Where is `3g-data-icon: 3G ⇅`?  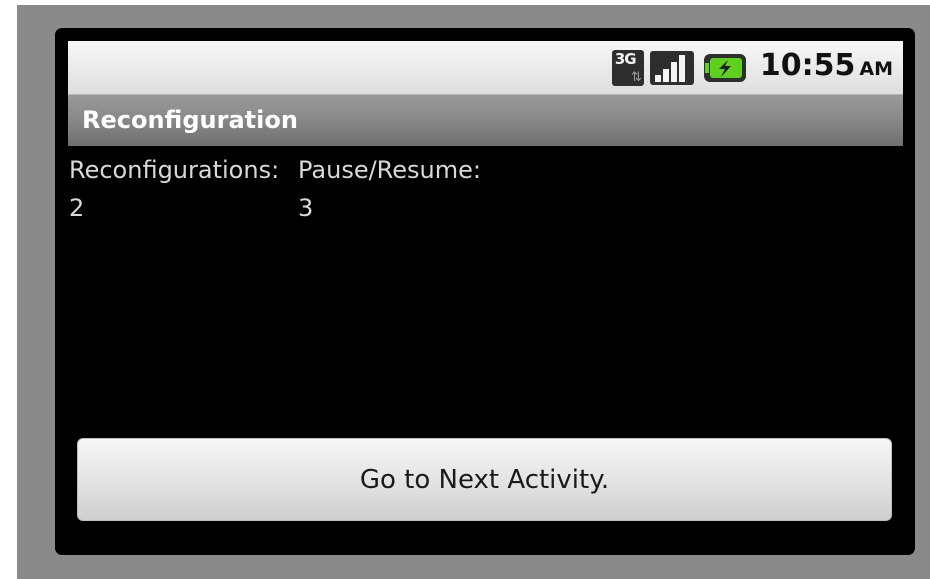 3g-data-icon: 3G ⇅ is located at coordinates (627, 67).